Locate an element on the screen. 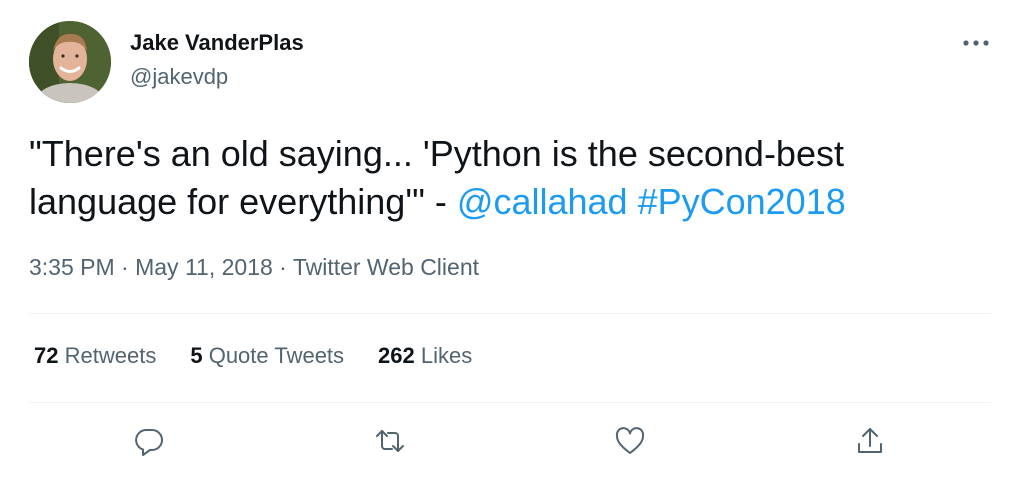  share-icon is located at coordinates (870, 440).